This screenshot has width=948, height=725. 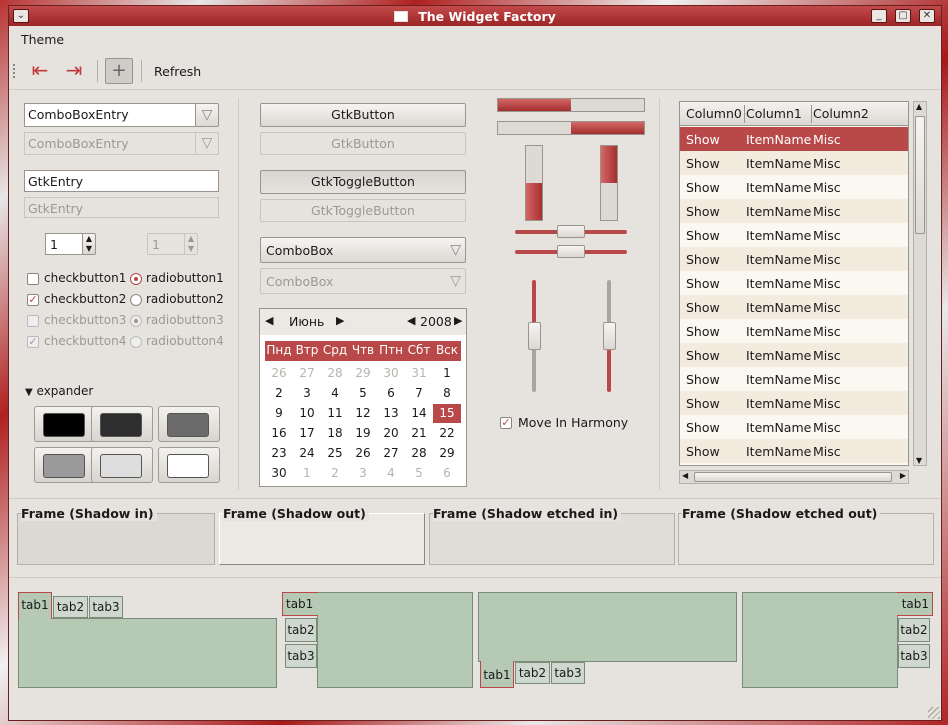 I want to click on minimize-button: _, so click(x=879, y=16).